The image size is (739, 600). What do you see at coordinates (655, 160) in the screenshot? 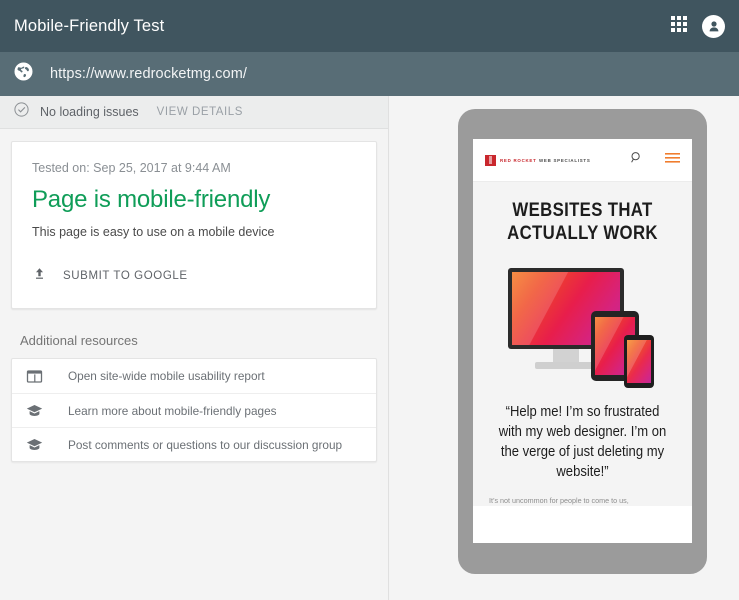
I see `site-nav-icons` at bounding box center [655, 160].